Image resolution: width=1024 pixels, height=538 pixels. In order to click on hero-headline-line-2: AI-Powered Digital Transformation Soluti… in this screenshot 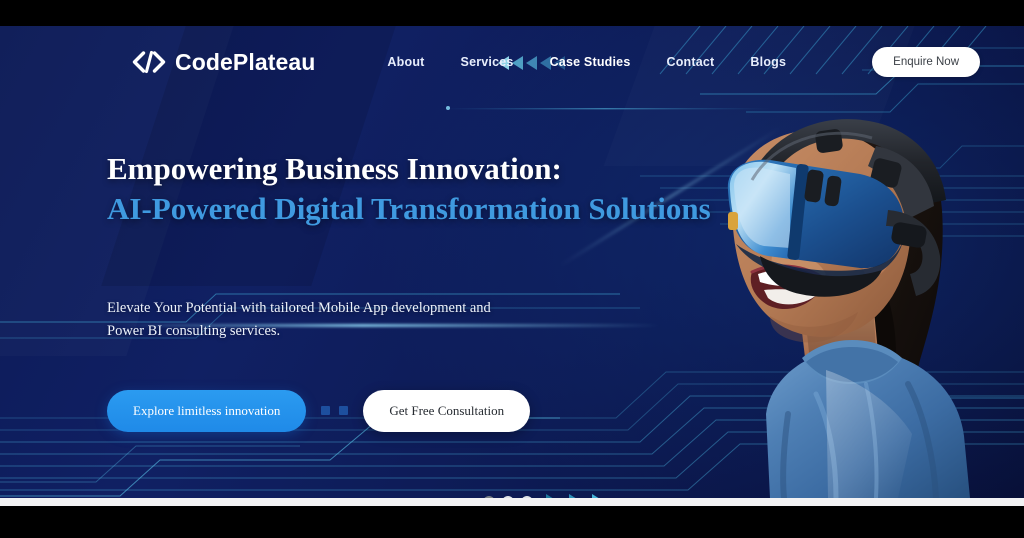, I will do `click(409, 209)`.